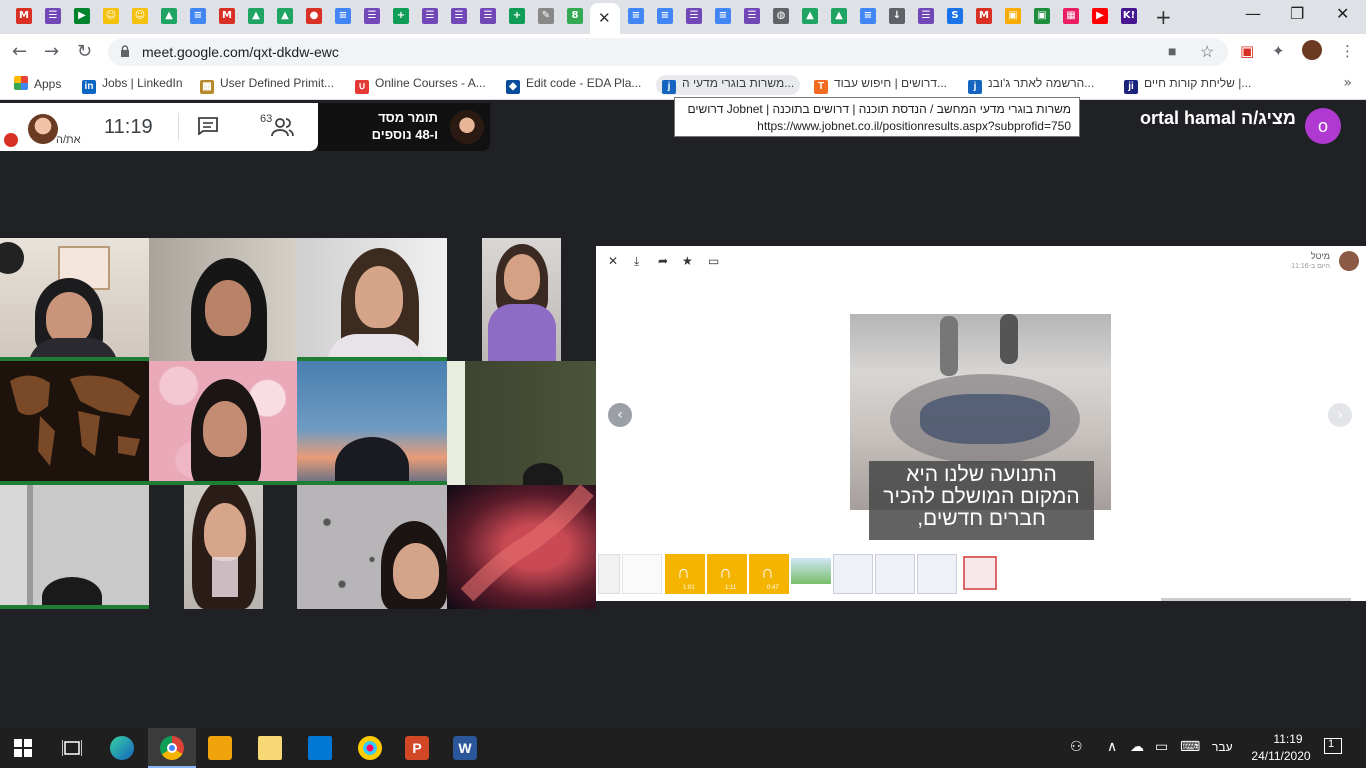 The image size is (1366, 768). What do you see at coordinates (208, 126) in the screenshot?
I see `chat-icon` at bounding box center [208, 126].